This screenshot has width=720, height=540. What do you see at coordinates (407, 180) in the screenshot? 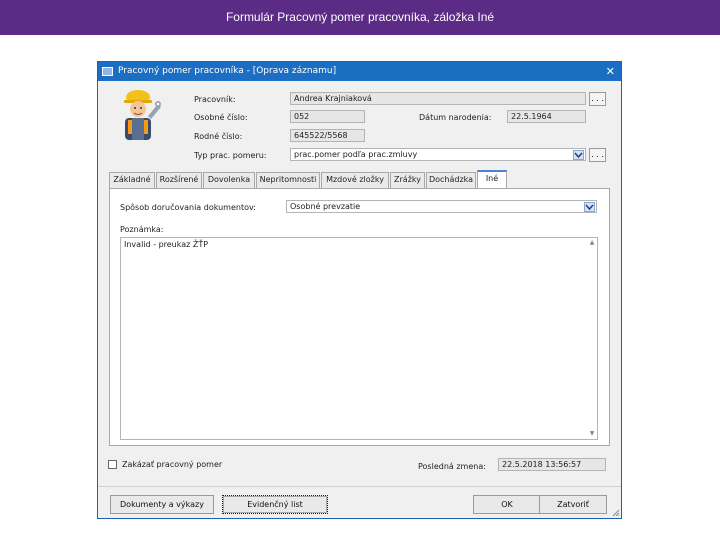
I see `tab-zrazky: Zrážky` at bounding box center [407, 180].